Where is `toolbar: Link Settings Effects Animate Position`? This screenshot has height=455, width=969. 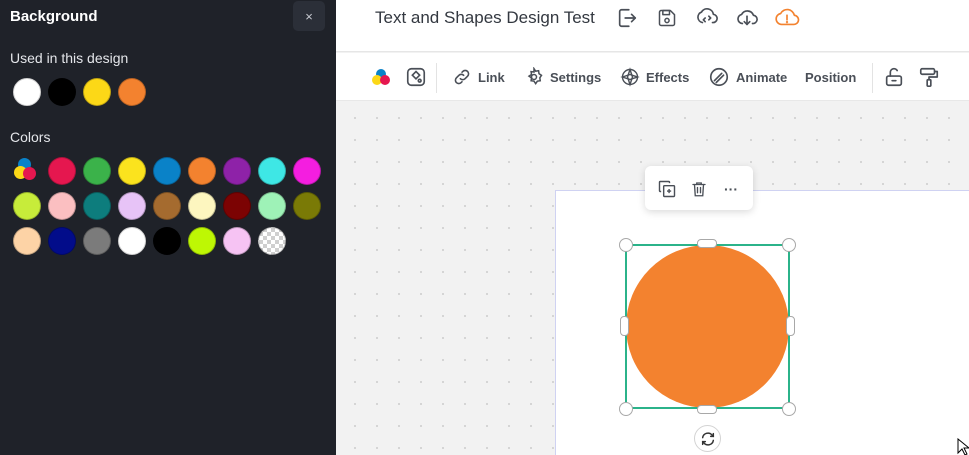
toolbar: Link Settings Effects Animate Position is located at coordinates (652, 77).